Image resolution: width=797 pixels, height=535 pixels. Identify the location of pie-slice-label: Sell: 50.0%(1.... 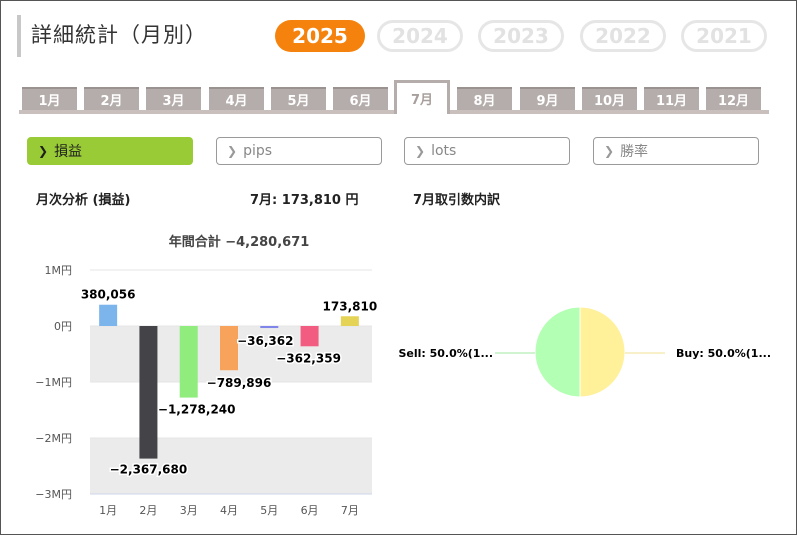
(445, 353).